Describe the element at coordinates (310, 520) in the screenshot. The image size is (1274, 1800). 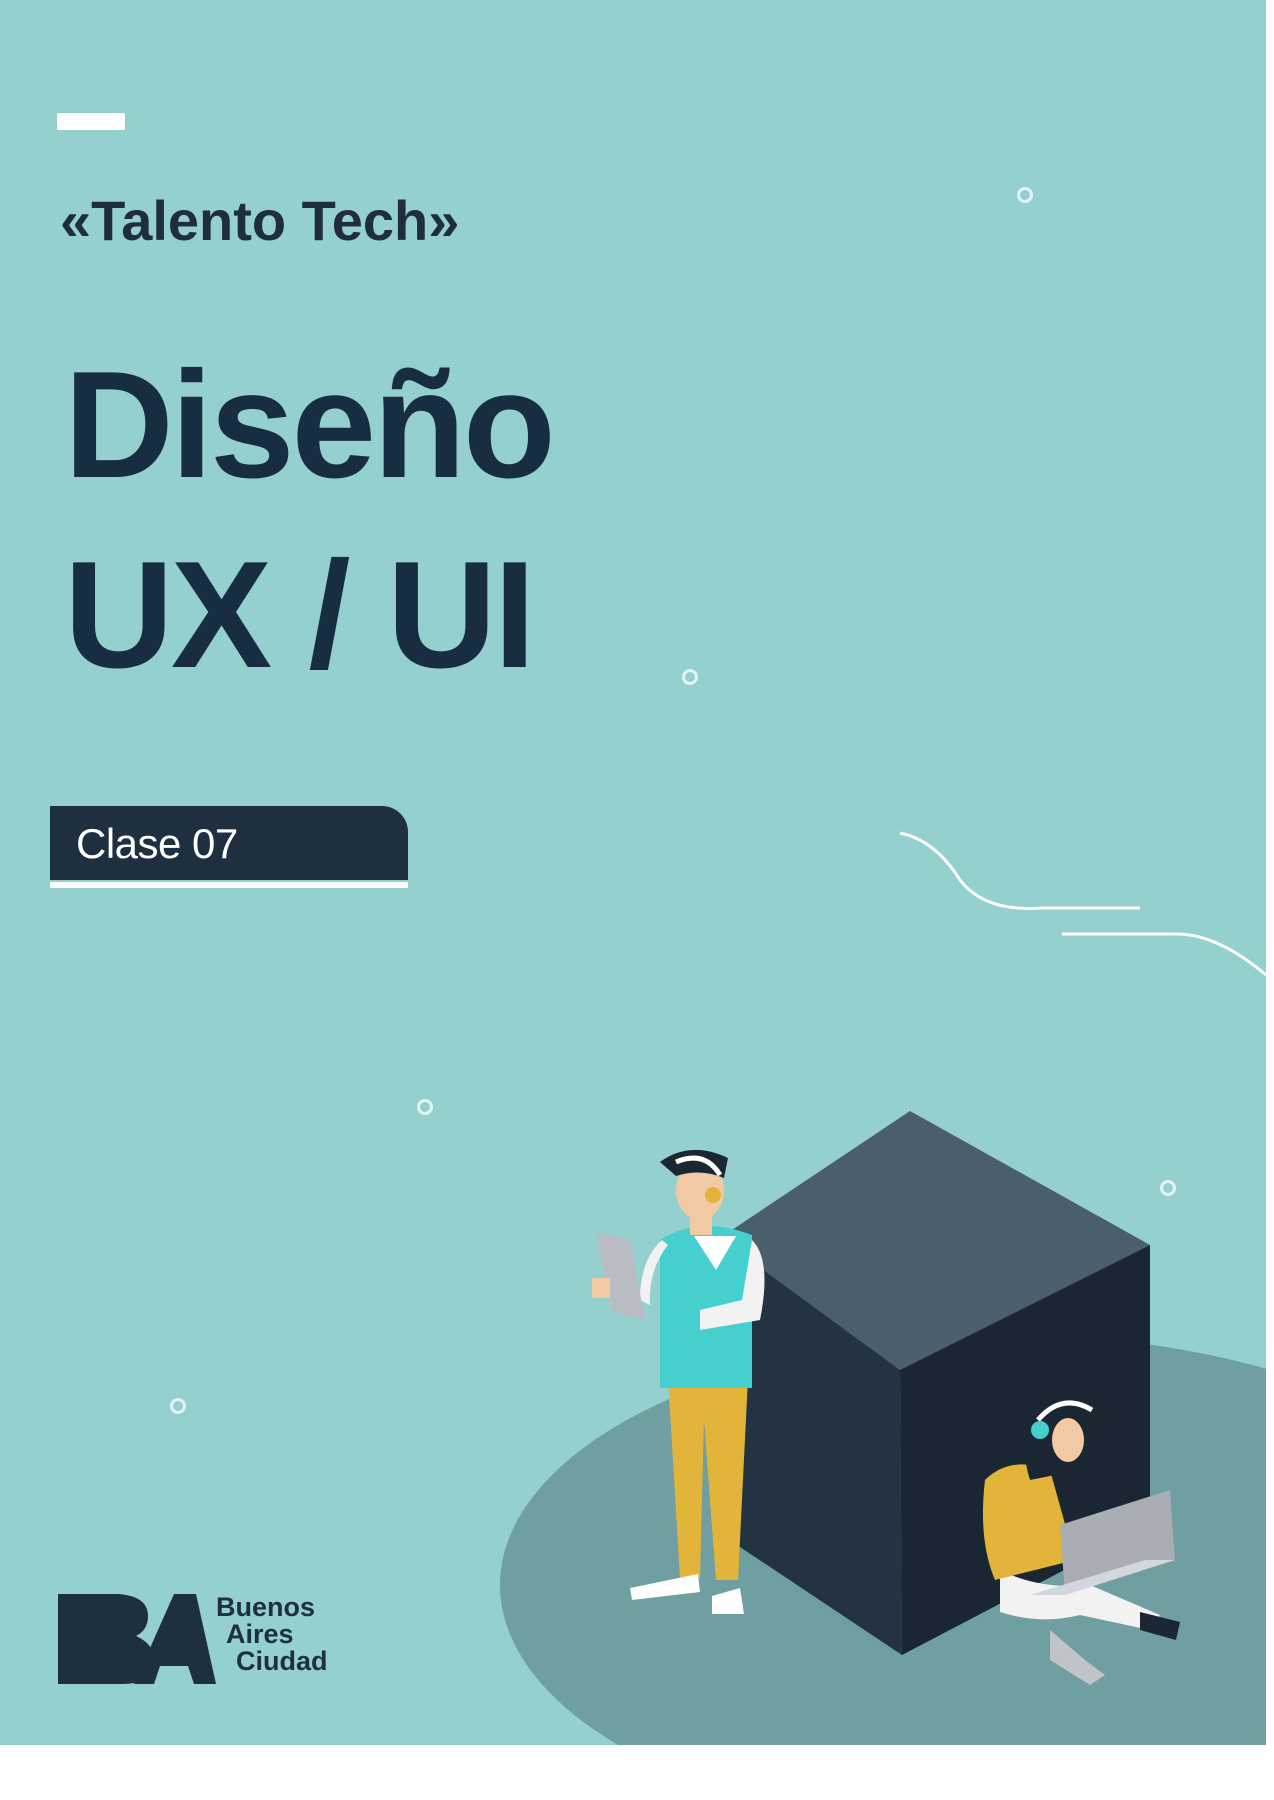
I see `page-title: Diseño UX / UI` at that location.